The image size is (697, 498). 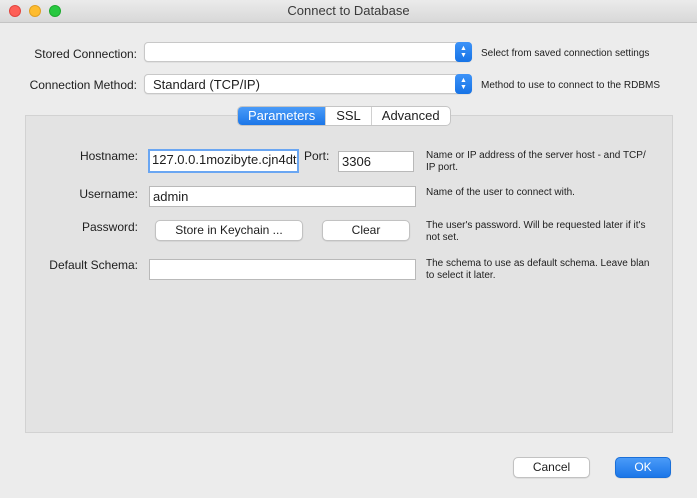 What do you see at coordinates (308, 52) in the screenshot?
I see `stored-connection-select: ▲ ▼` at bounding box center [308, 52].